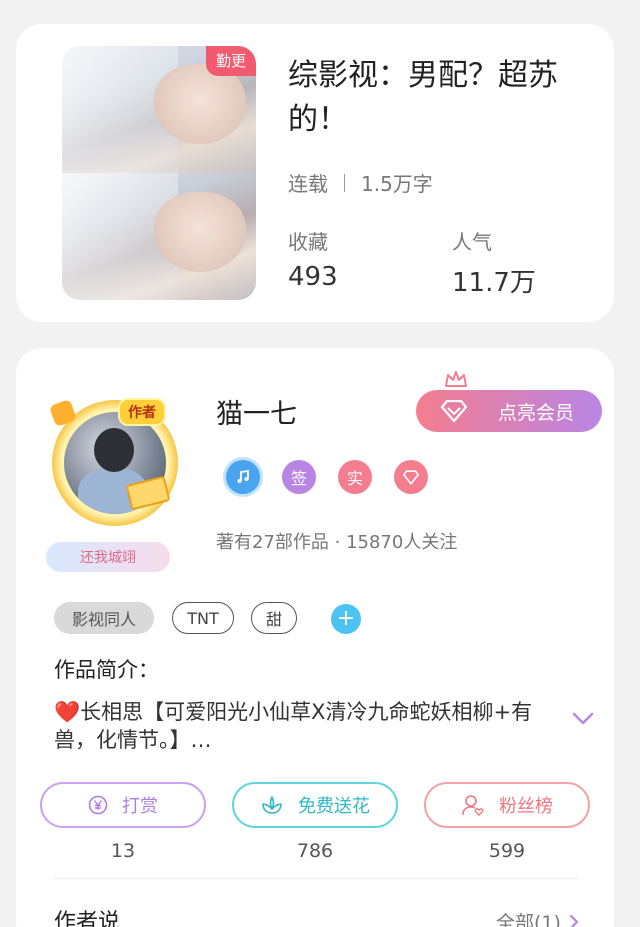 The height and width of the screenshot is (927, 640). Describe the element at coordinates (272, 805) in the screenshot. I see `flower-icon` at that location.